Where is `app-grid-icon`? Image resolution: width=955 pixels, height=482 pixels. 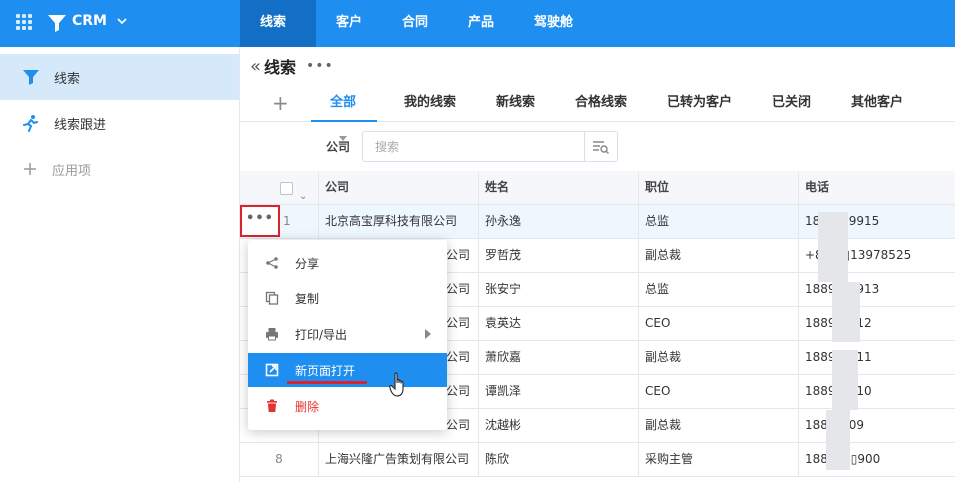
app-grid-icon is located at coordinates (24, 22).